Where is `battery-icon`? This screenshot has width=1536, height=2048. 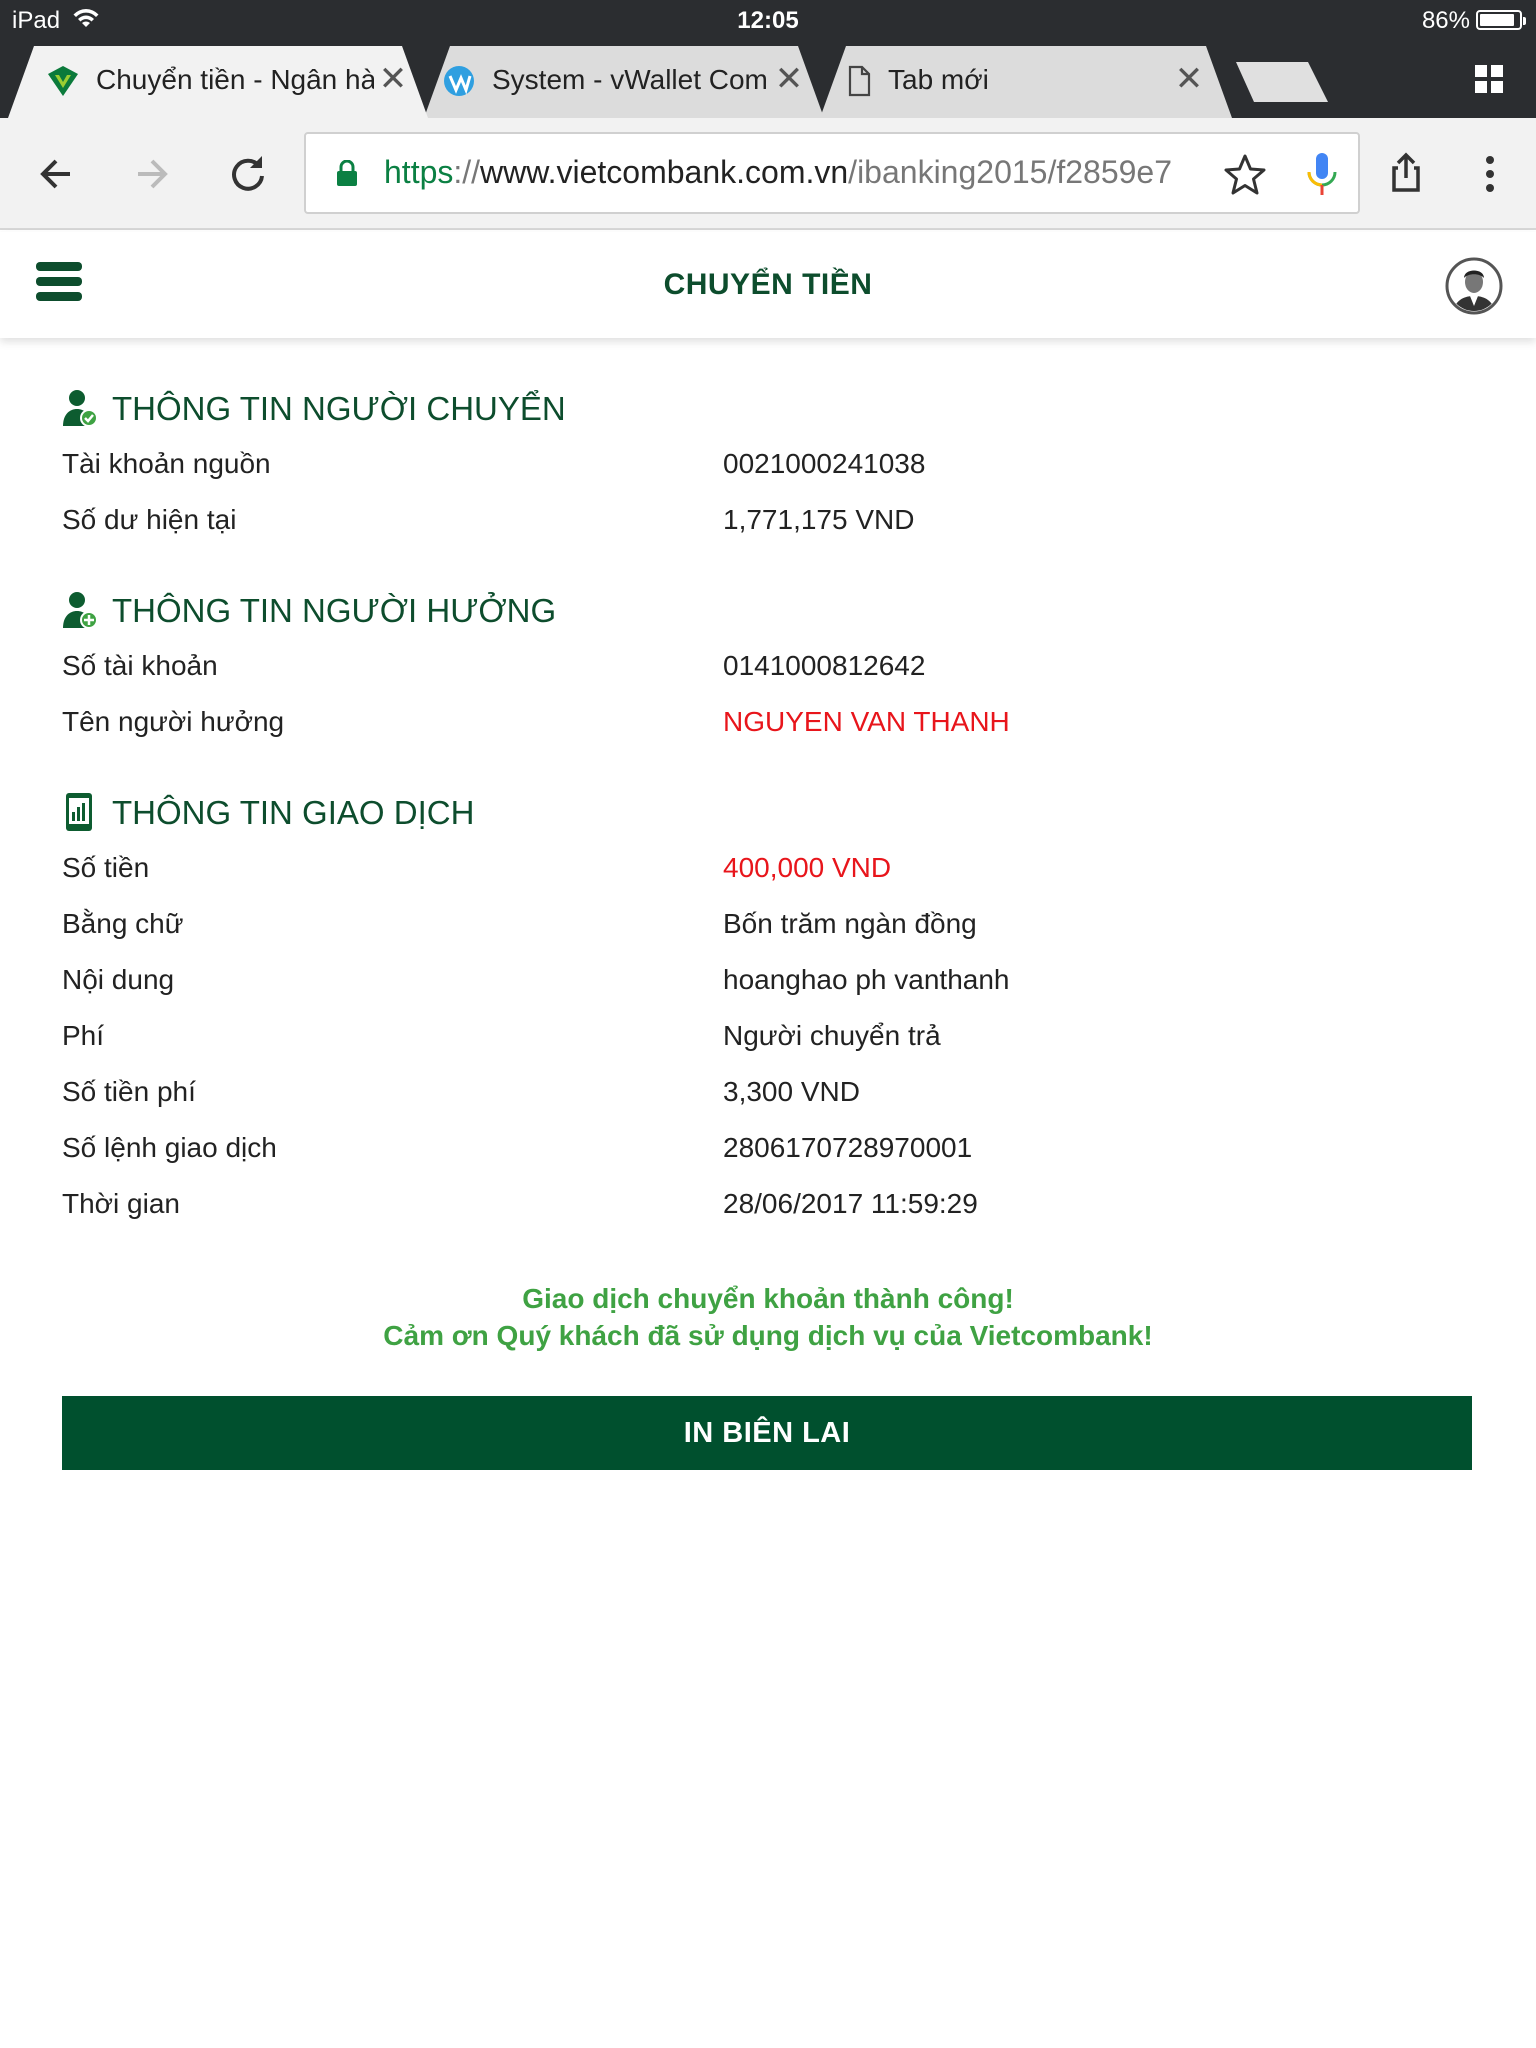 battery-icon is located at coordinates (1501, 20).